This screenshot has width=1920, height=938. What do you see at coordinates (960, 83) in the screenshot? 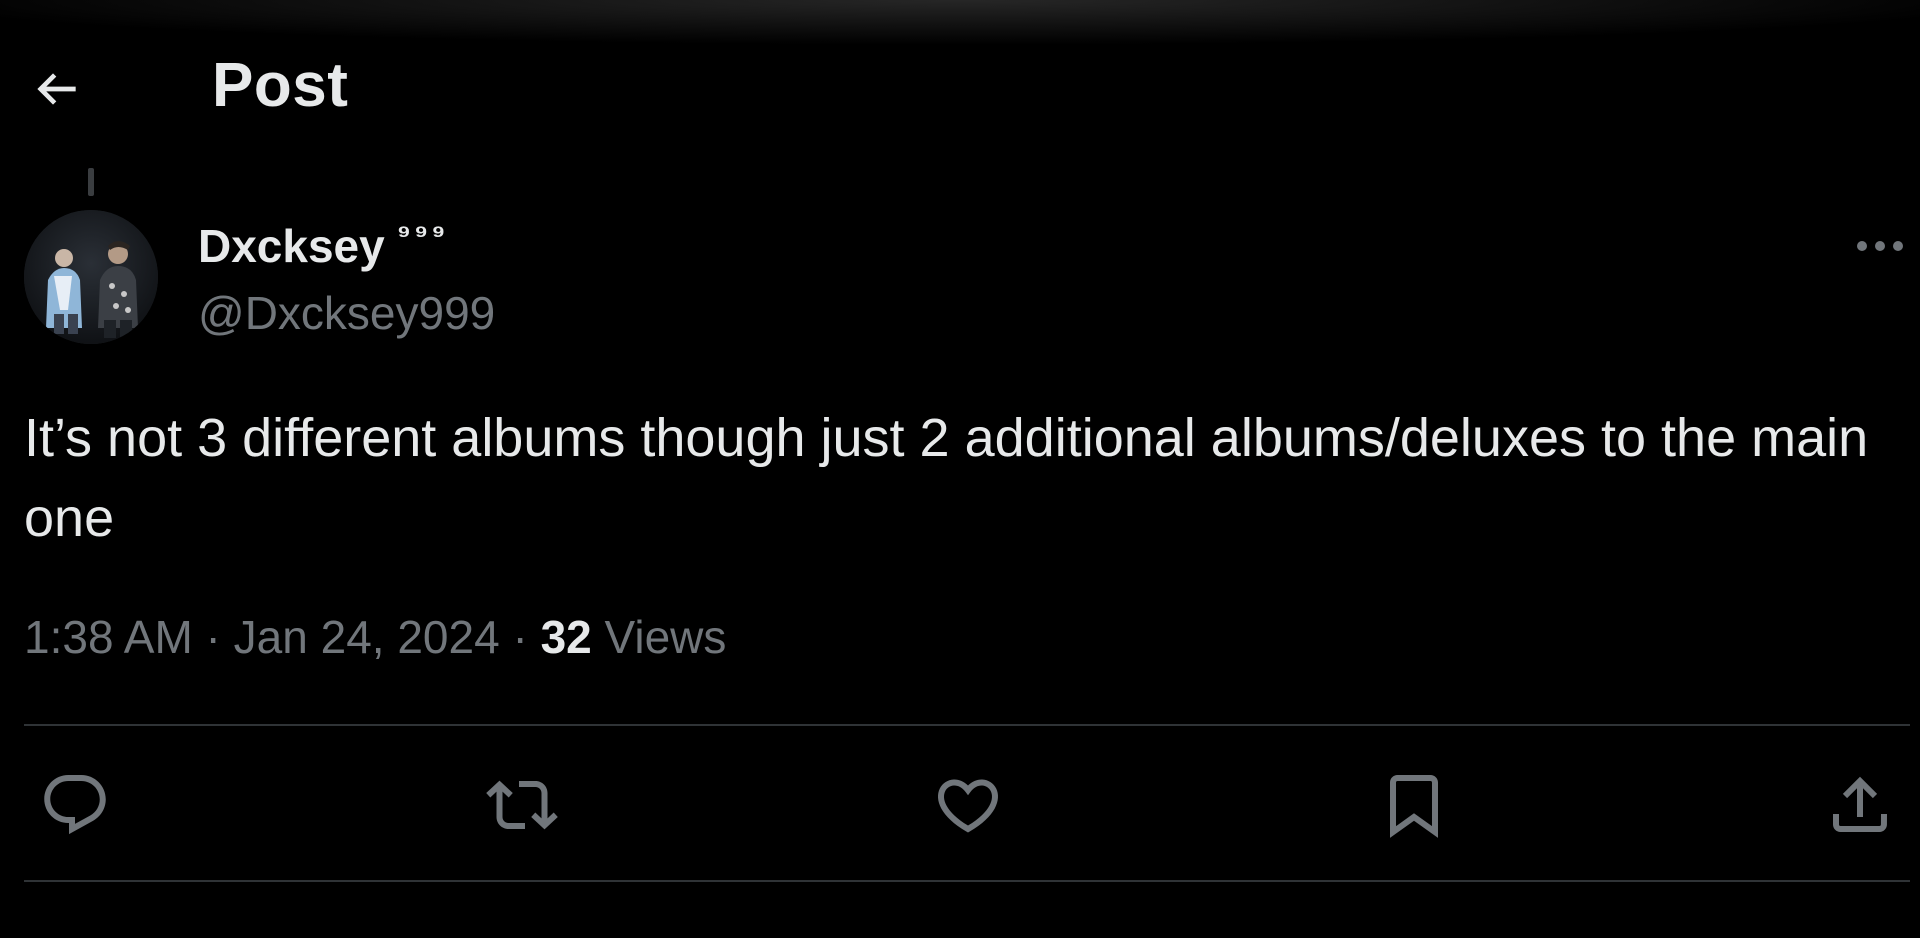
I see `header: Post` at bounding box center [960, 83].